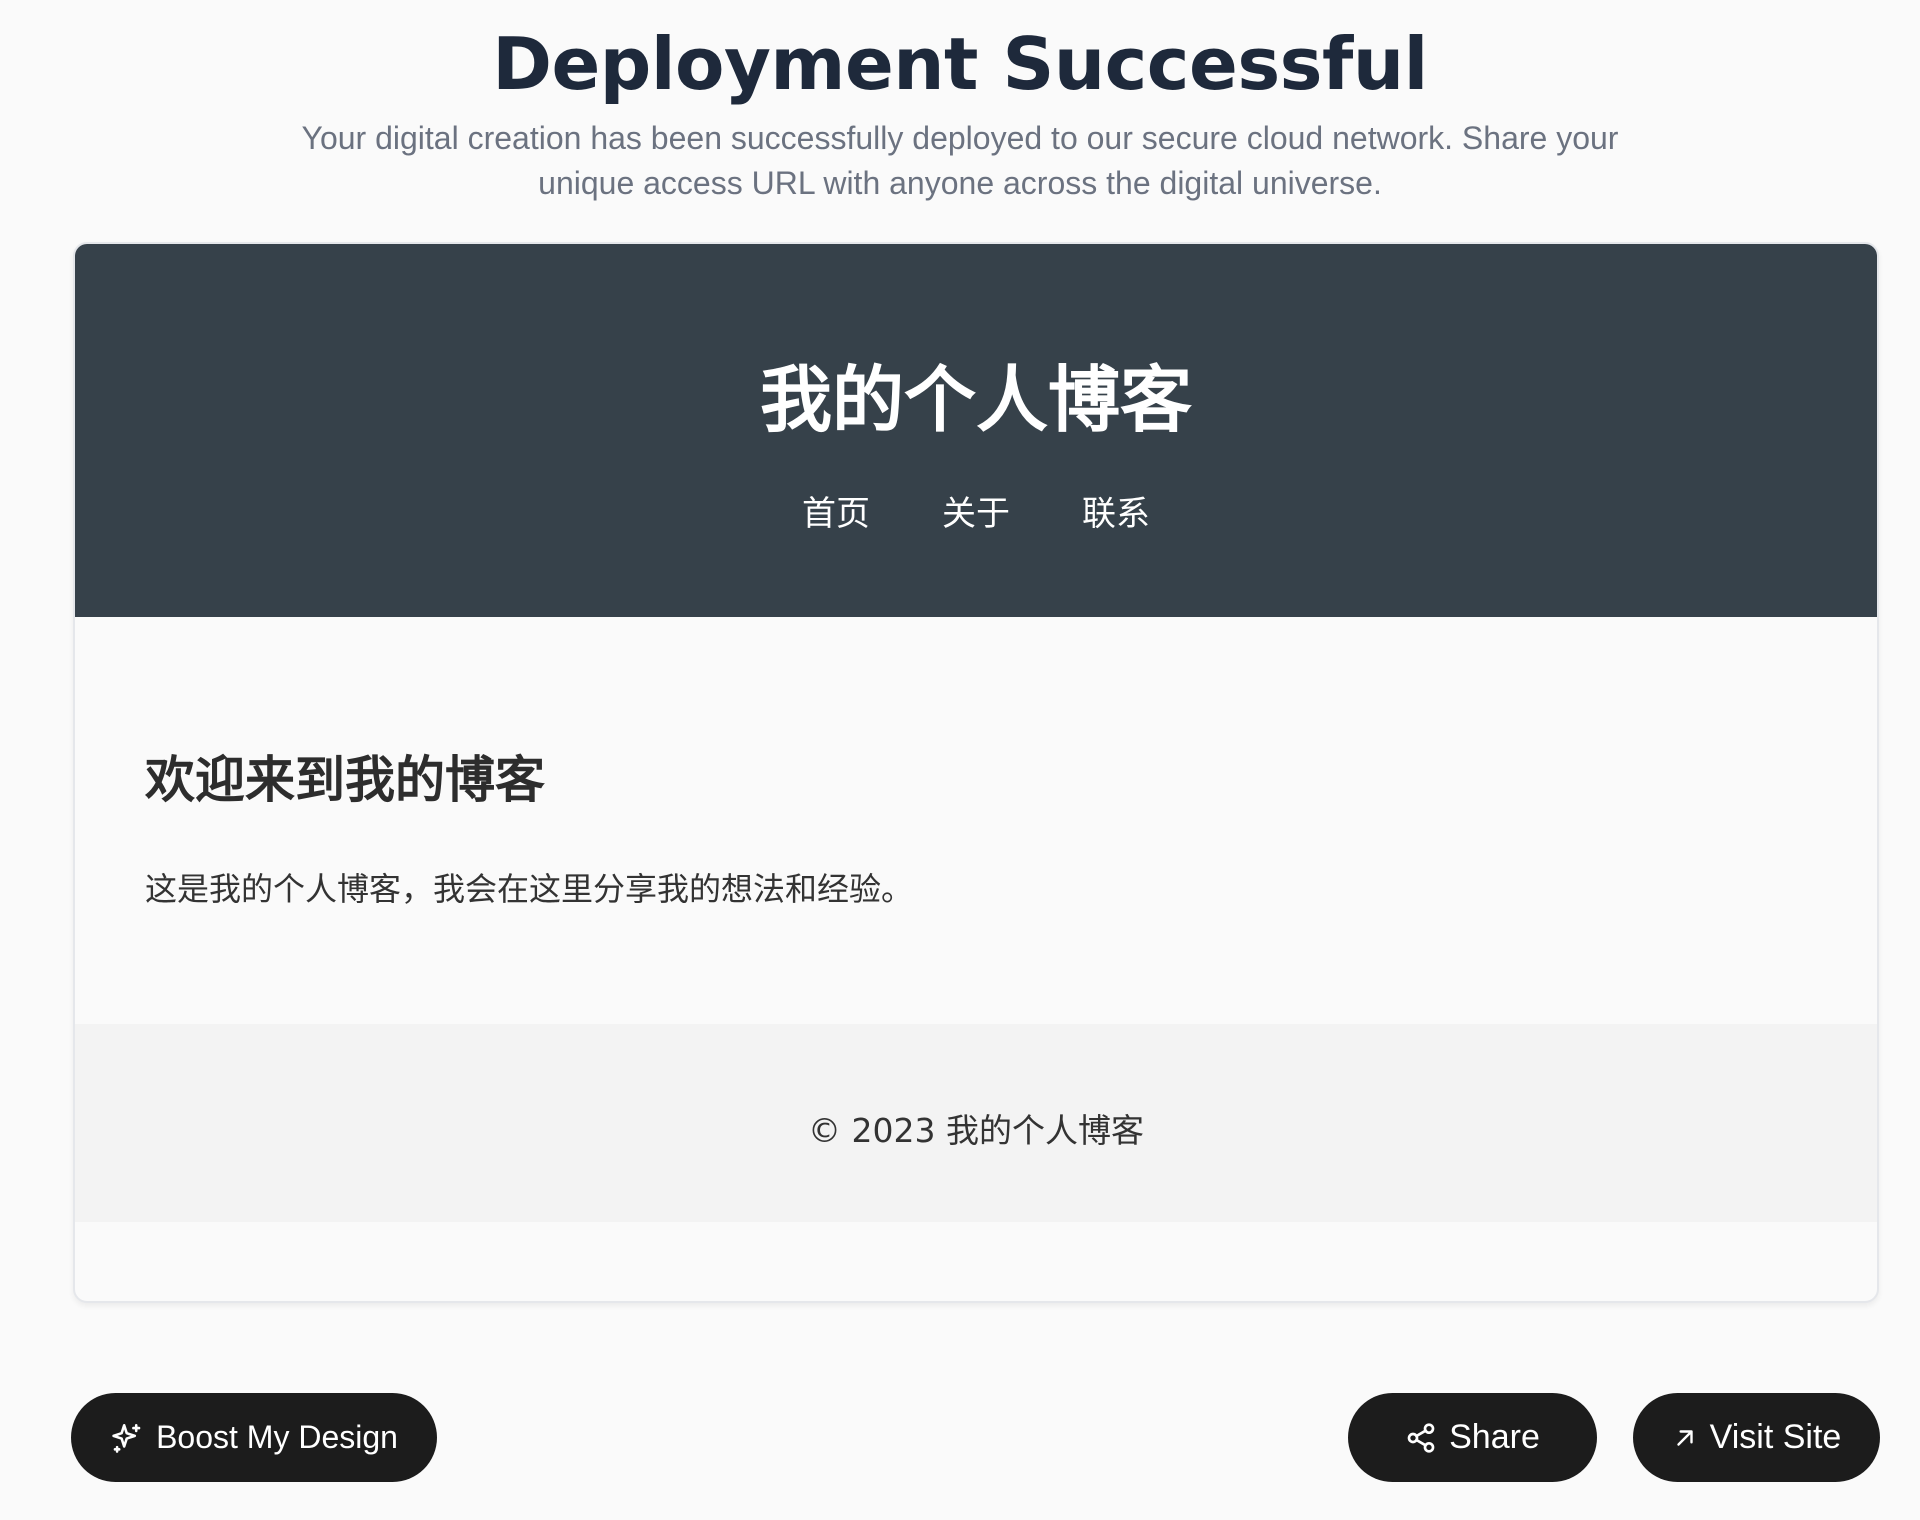 The image size is (1920, 1520). What do you see at coordinates (1494, 1437) in the screenshot?
I see `share-label: Share` at bounding box center [1494, 1437].